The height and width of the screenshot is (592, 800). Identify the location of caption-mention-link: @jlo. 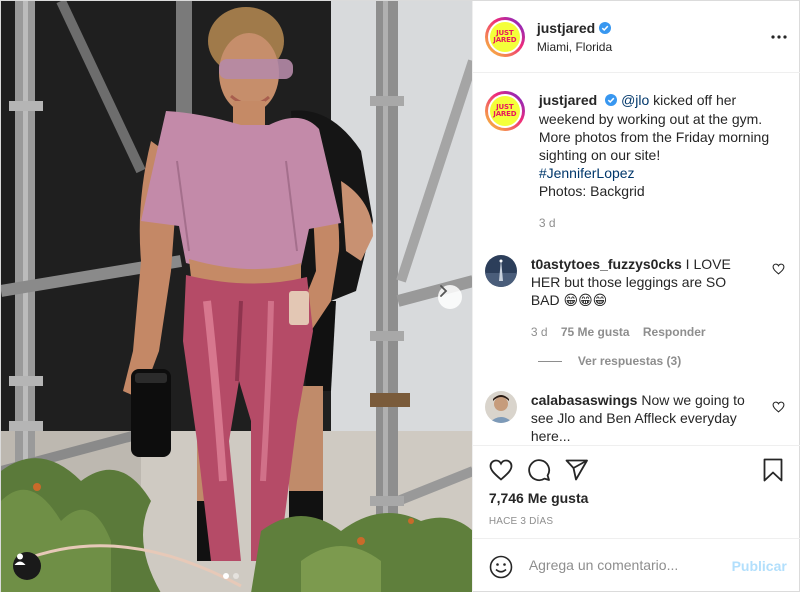
(635, 100).